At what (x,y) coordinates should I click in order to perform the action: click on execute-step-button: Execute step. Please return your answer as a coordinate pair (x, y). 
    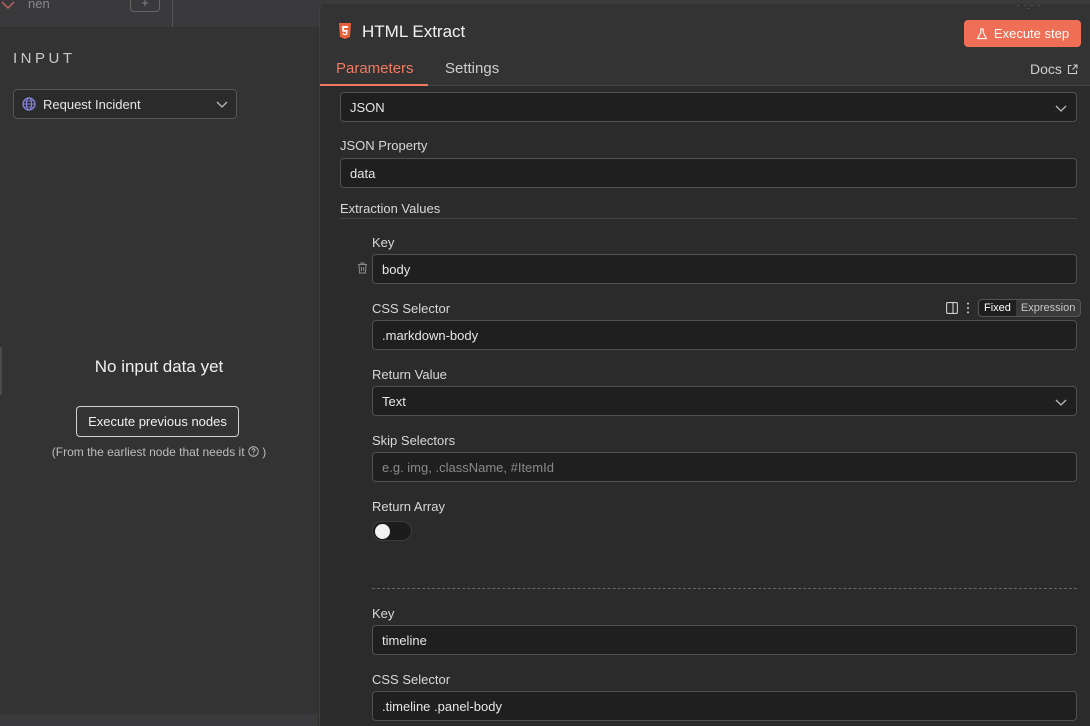
    Looking at the image, I should click on (1022, 33).